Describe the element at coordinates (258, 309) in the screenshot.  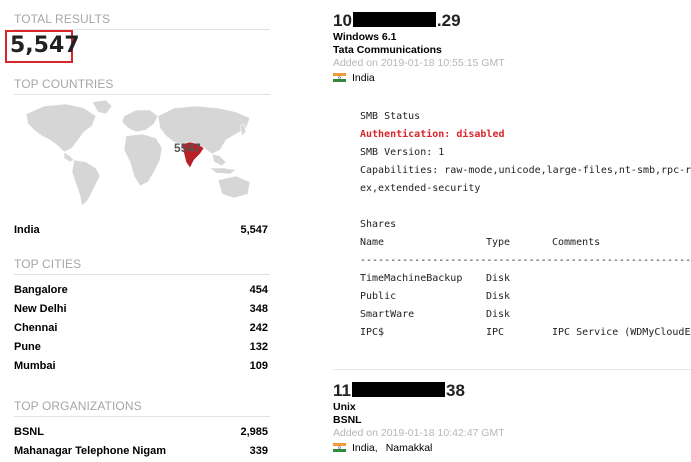
I see `city-count: 348` at that location.